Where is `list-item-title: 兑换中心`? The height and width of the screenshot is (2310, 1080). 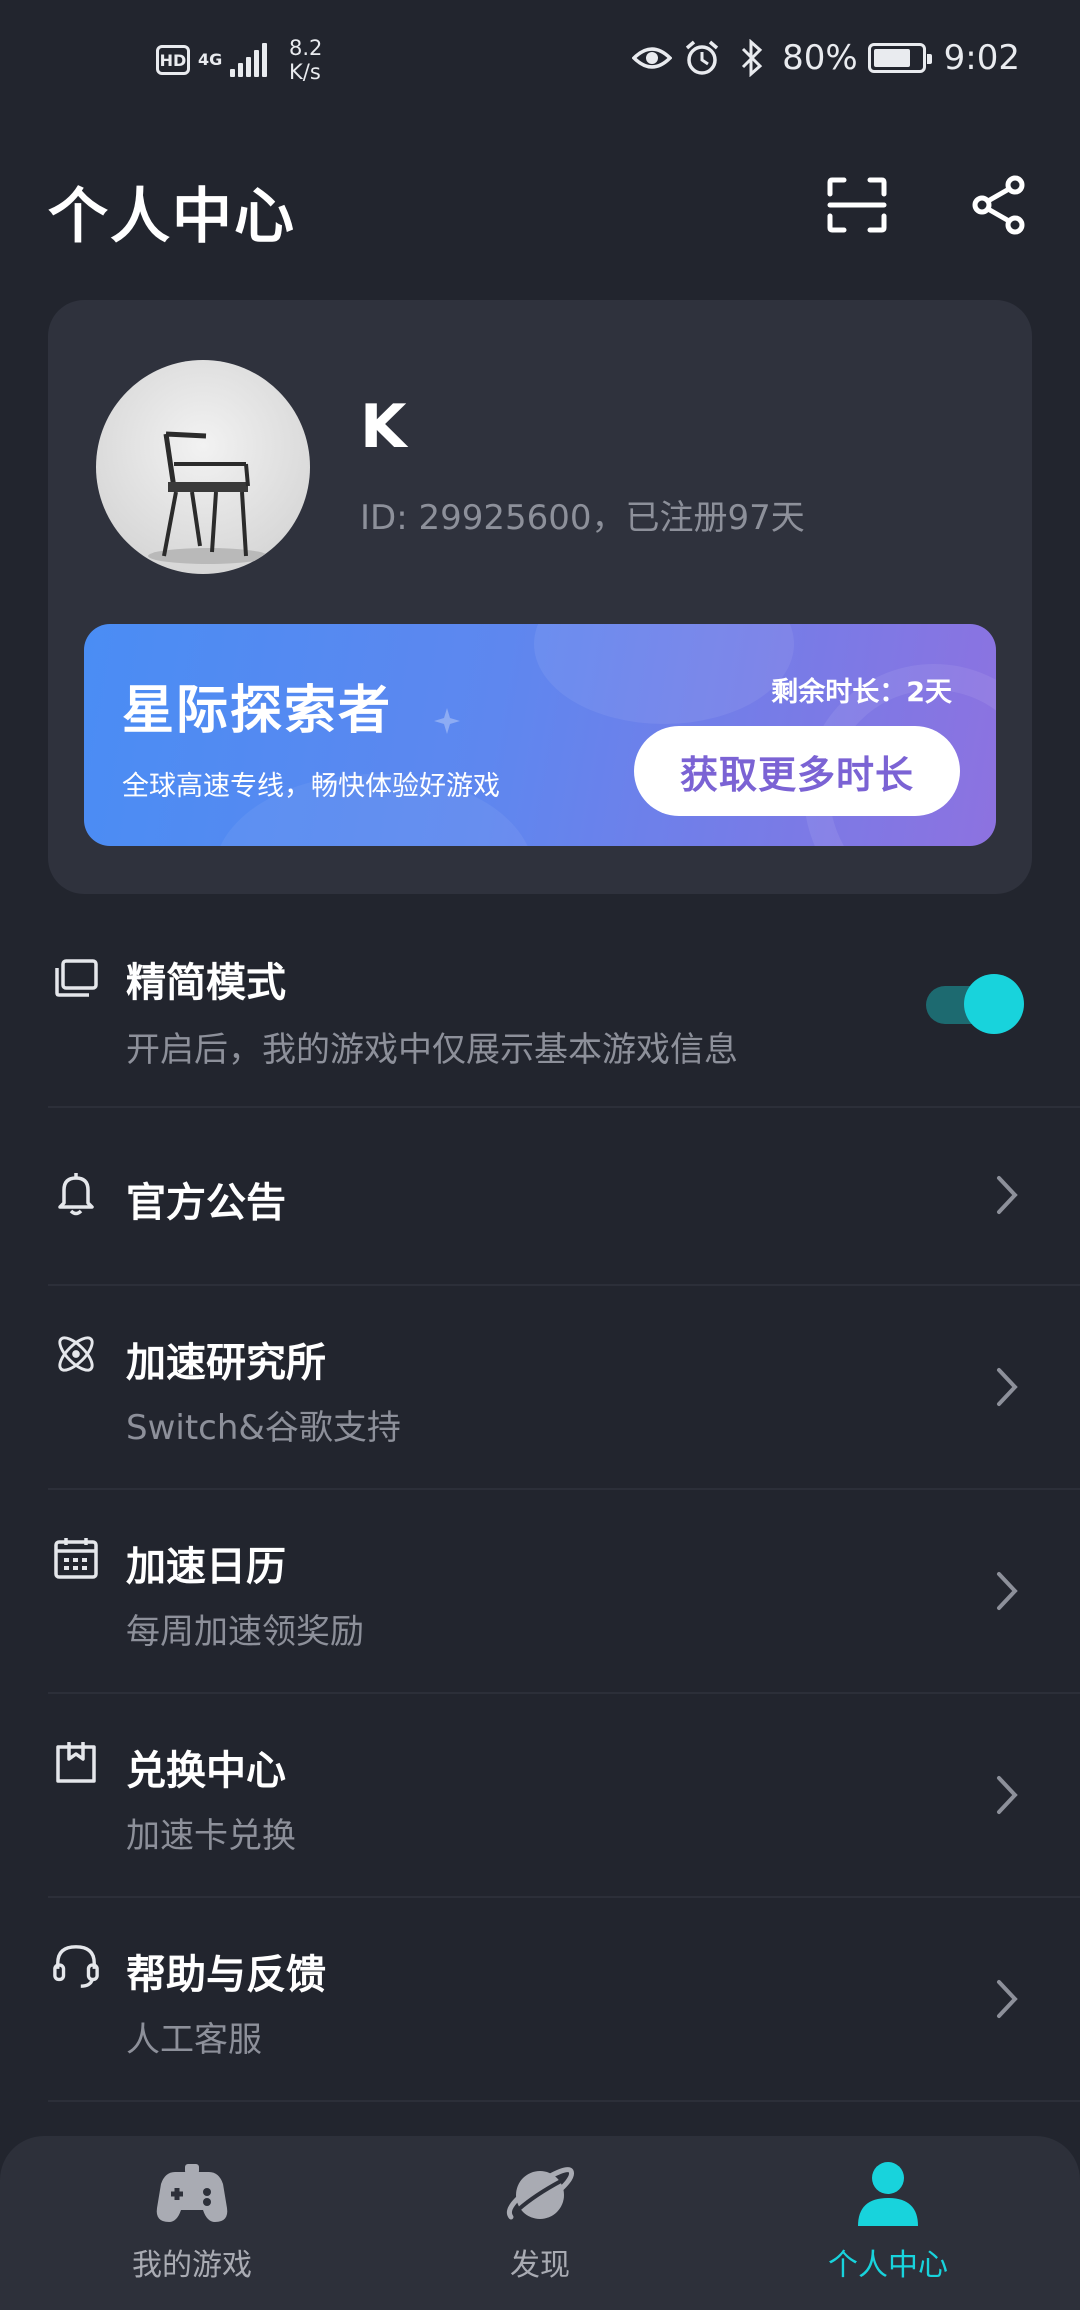 list-item-title: 兑换中心 is located at coordinates (206, 1771).